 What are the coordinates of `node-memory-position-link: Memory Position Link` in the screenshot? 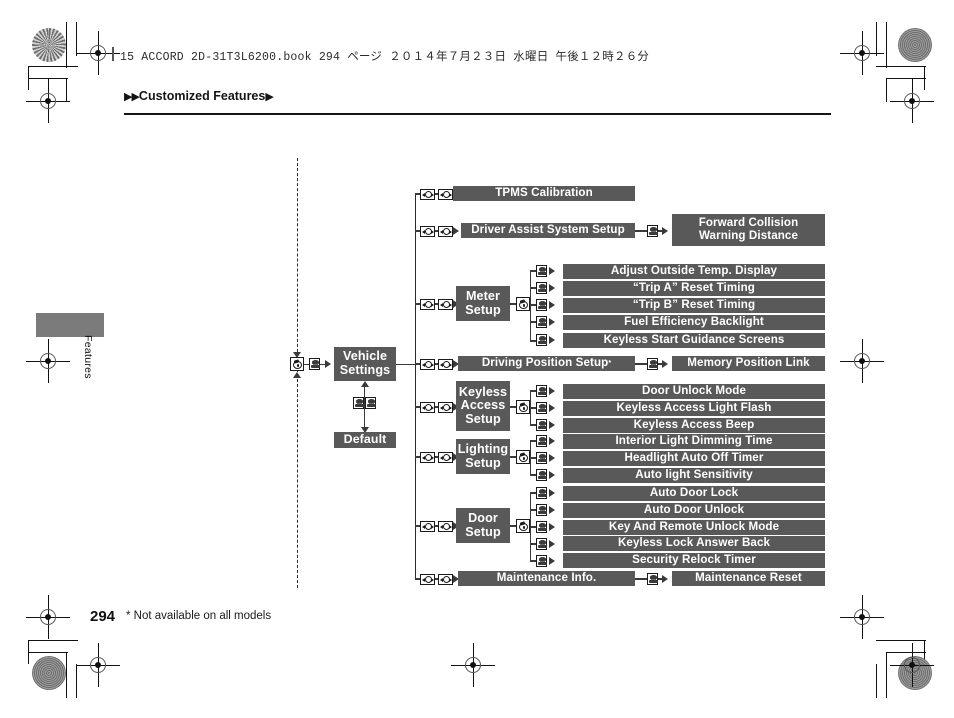 It's located at (748, 363).